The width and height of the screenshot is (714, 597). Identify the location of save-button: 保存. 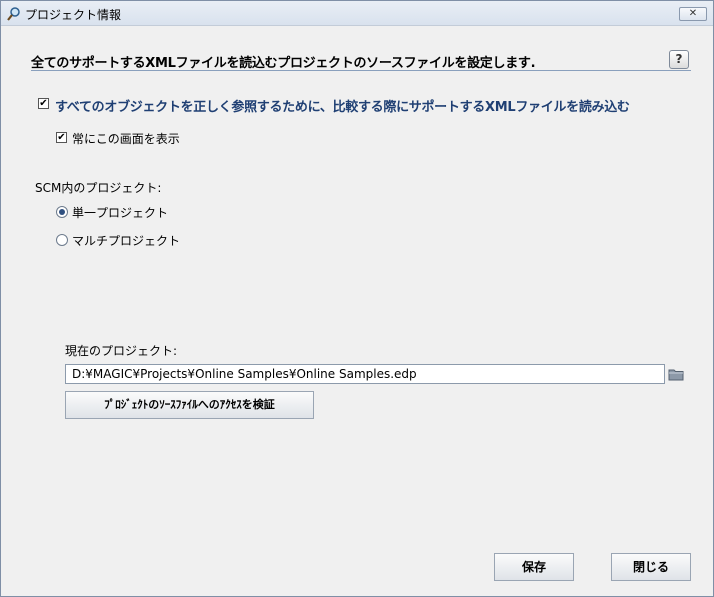
(534, 567).